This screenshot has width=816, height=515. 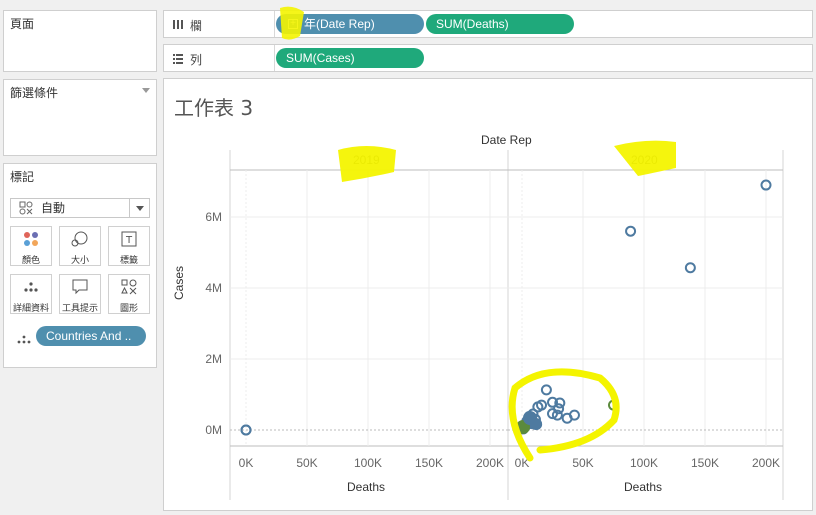 I want to click on mark-type-value: 自動, so click(x=53, y=208).